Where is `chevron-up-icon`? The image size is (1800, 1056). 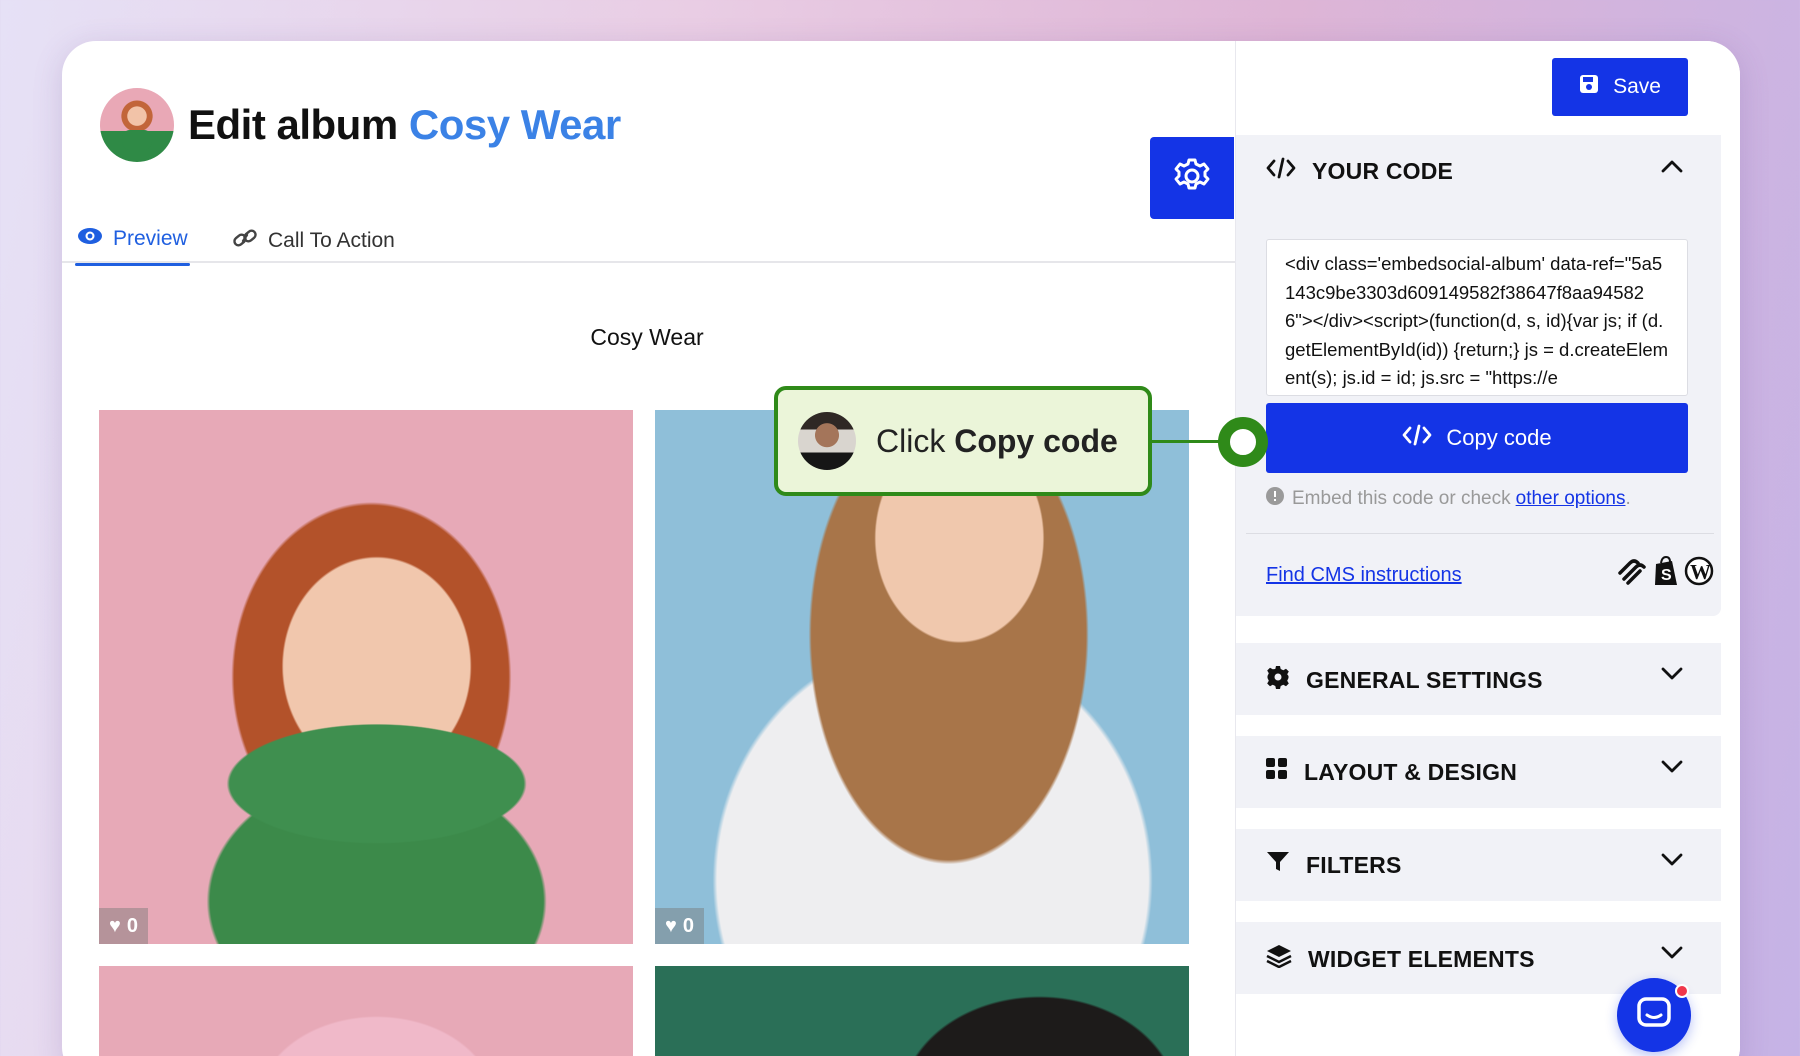 chevron-up-icon is located at coordinates (1672, 168).